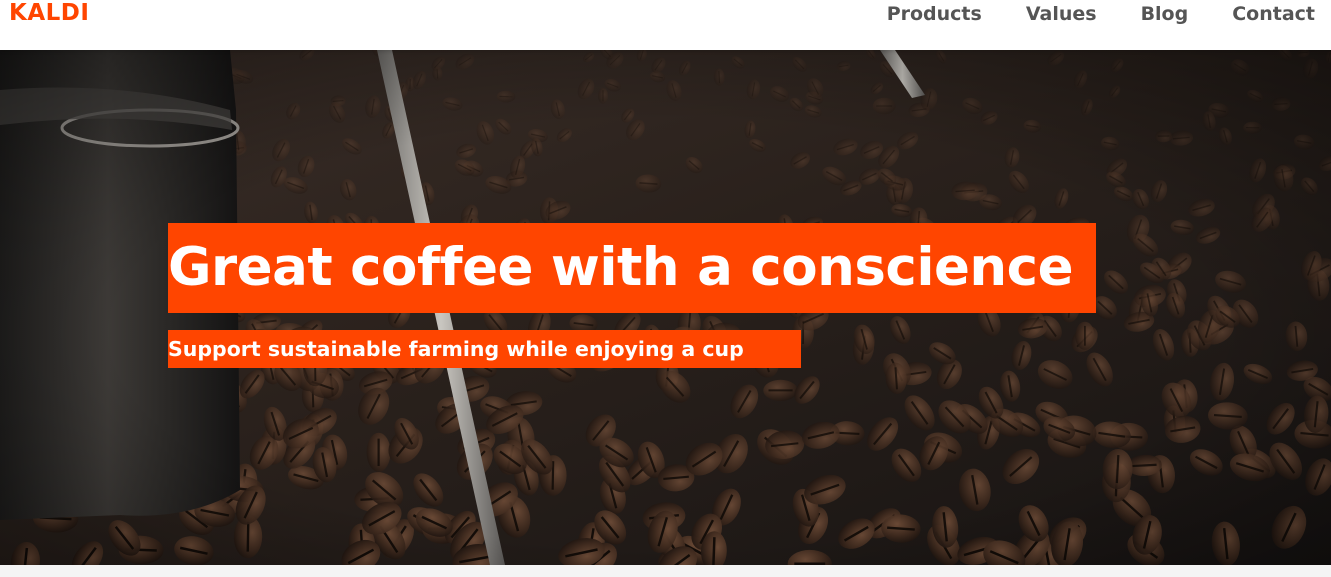 The height and width of the screenshot is (577, 1331). I want to click on main-nav: Products Values Blog Contact, so click(1079, 14).